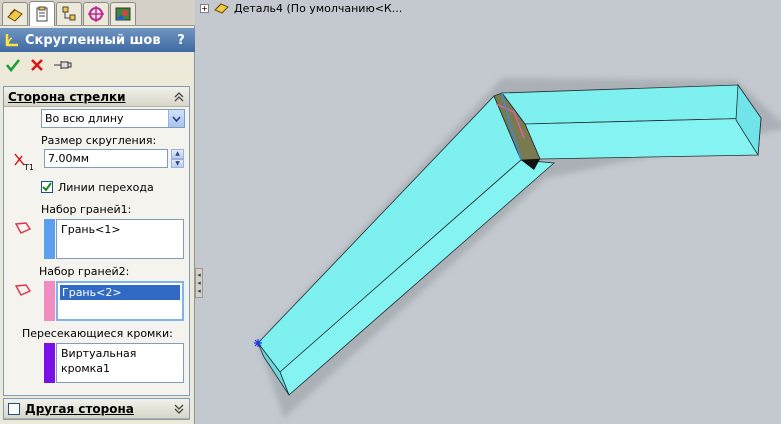 The height and width of the screenshot is (424, 781). Describe the element at coordinates (86, 209) in the screenshot. I see `face-set1-label: Набор граней1:` at that location.